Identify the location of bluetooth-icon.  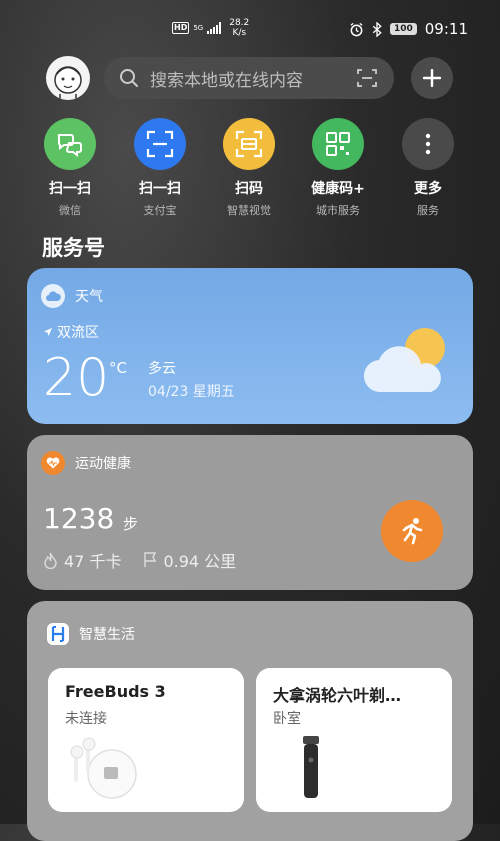
(377, 29).